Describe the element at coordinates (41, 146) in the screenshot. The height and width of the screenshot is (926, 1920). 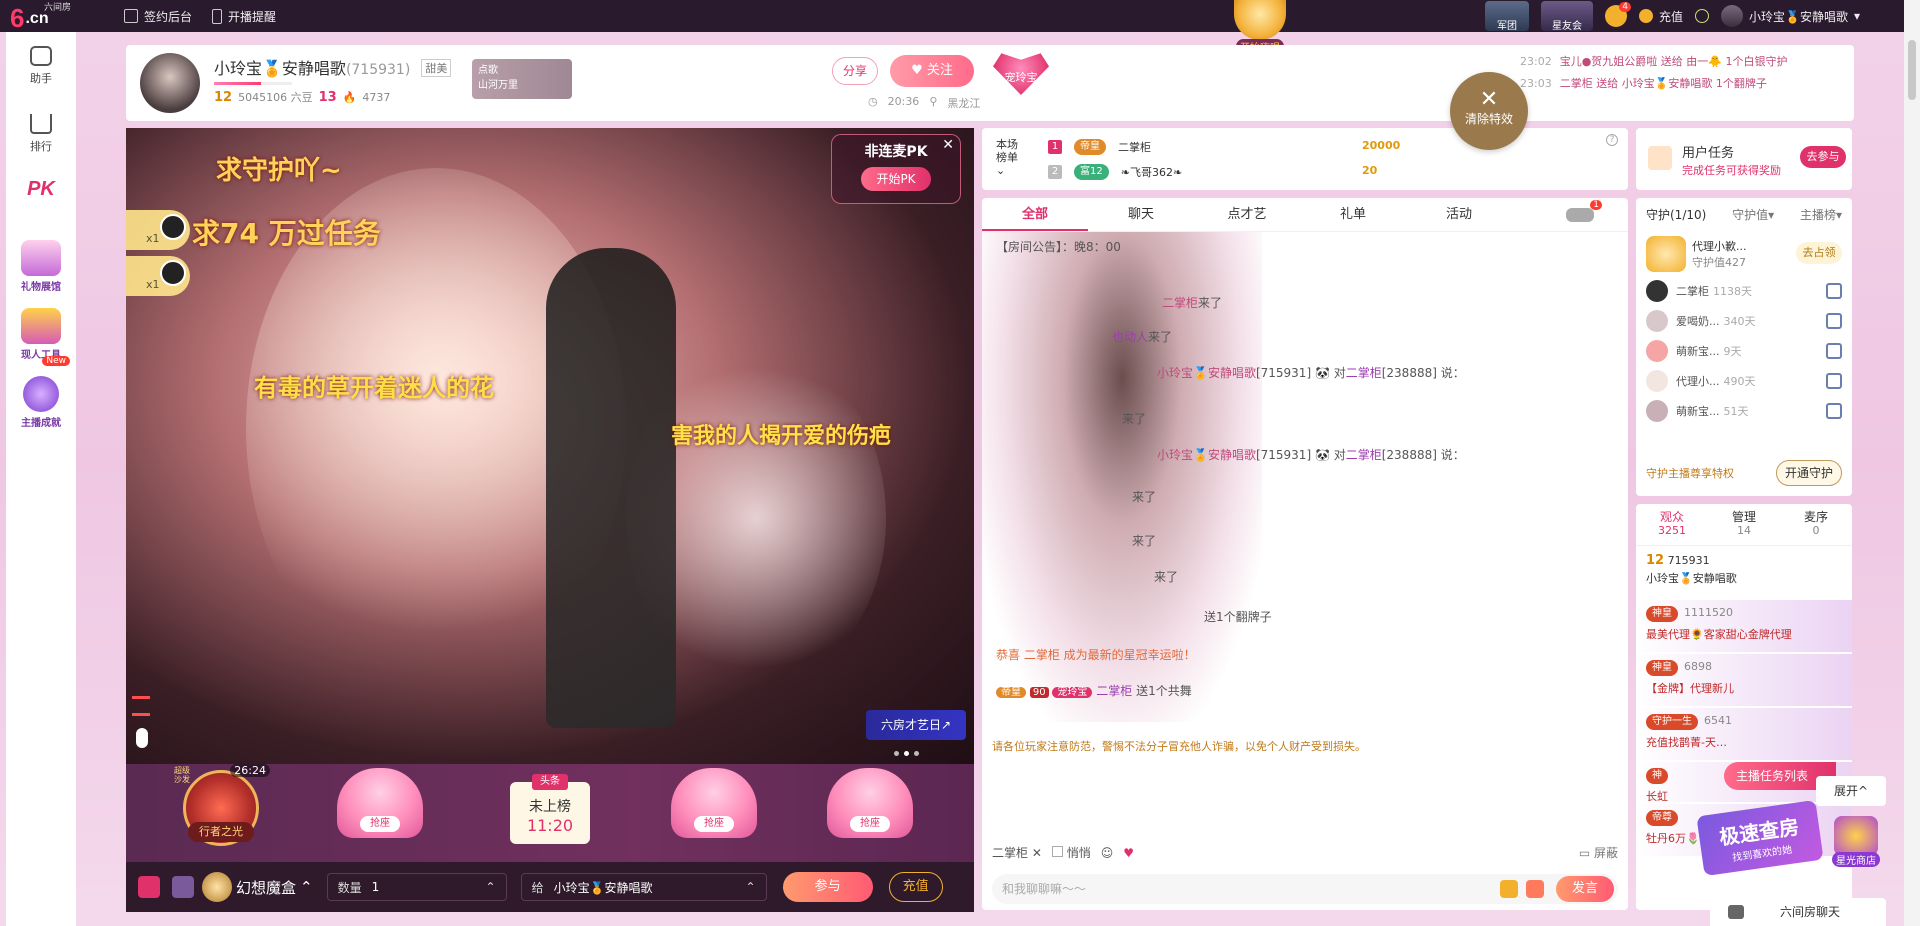
I see `sidebar-item-label: 排行` at that location.